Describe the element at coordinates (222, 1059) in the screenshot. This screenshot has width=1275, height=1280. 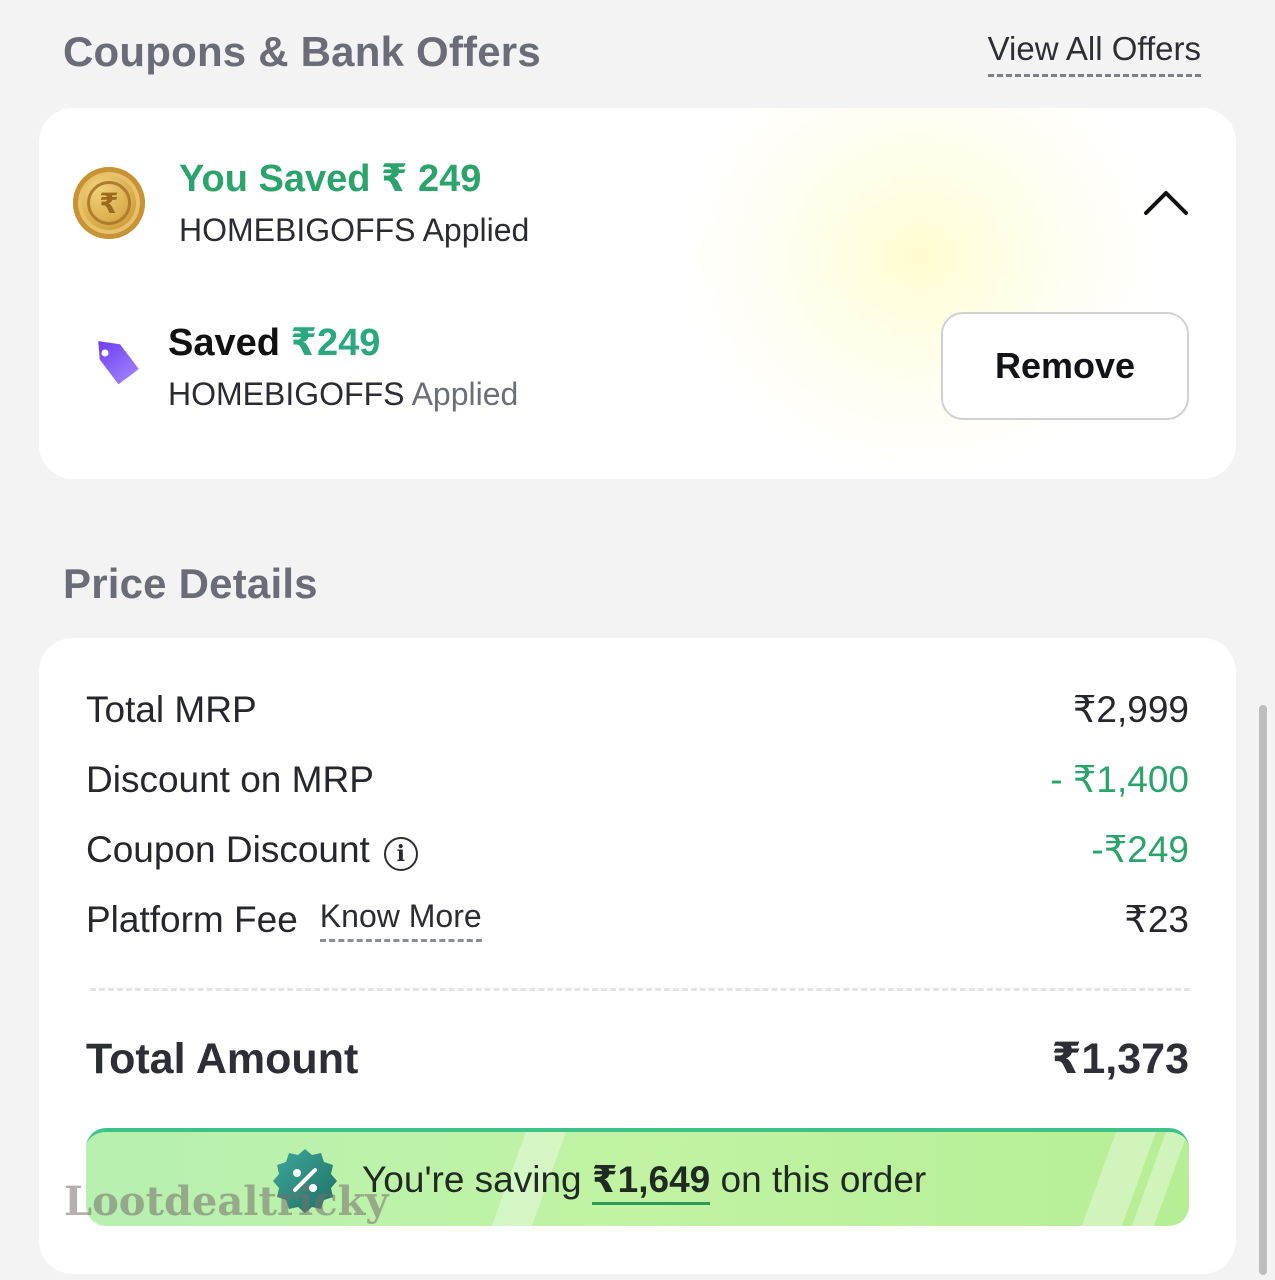
I see `total-amount-label: Total Amount` at that location.